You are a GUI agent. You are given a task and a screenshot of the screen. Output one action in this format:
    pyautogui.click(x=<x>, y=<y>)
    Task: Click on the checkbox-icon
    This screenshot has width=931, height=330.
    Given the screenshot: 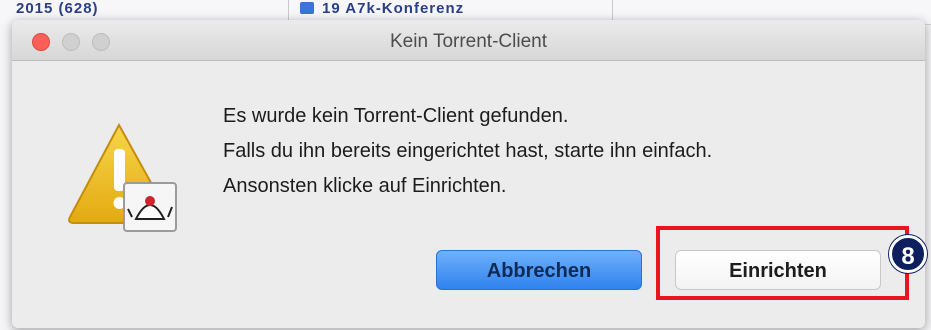 What is the action you would take?
    pyautogui.click(x=307, y=8)
    